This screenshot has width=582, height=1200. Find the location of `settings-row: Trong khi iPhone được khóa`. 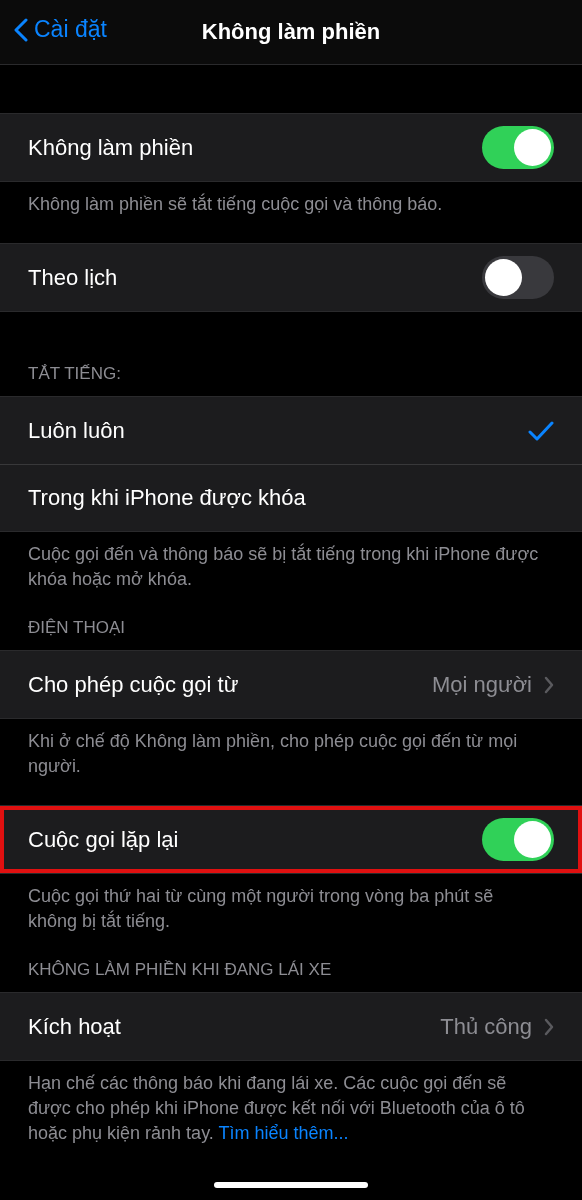

settings-row: Trong khi iPhone được khóa is located at coordinates (291, 497).